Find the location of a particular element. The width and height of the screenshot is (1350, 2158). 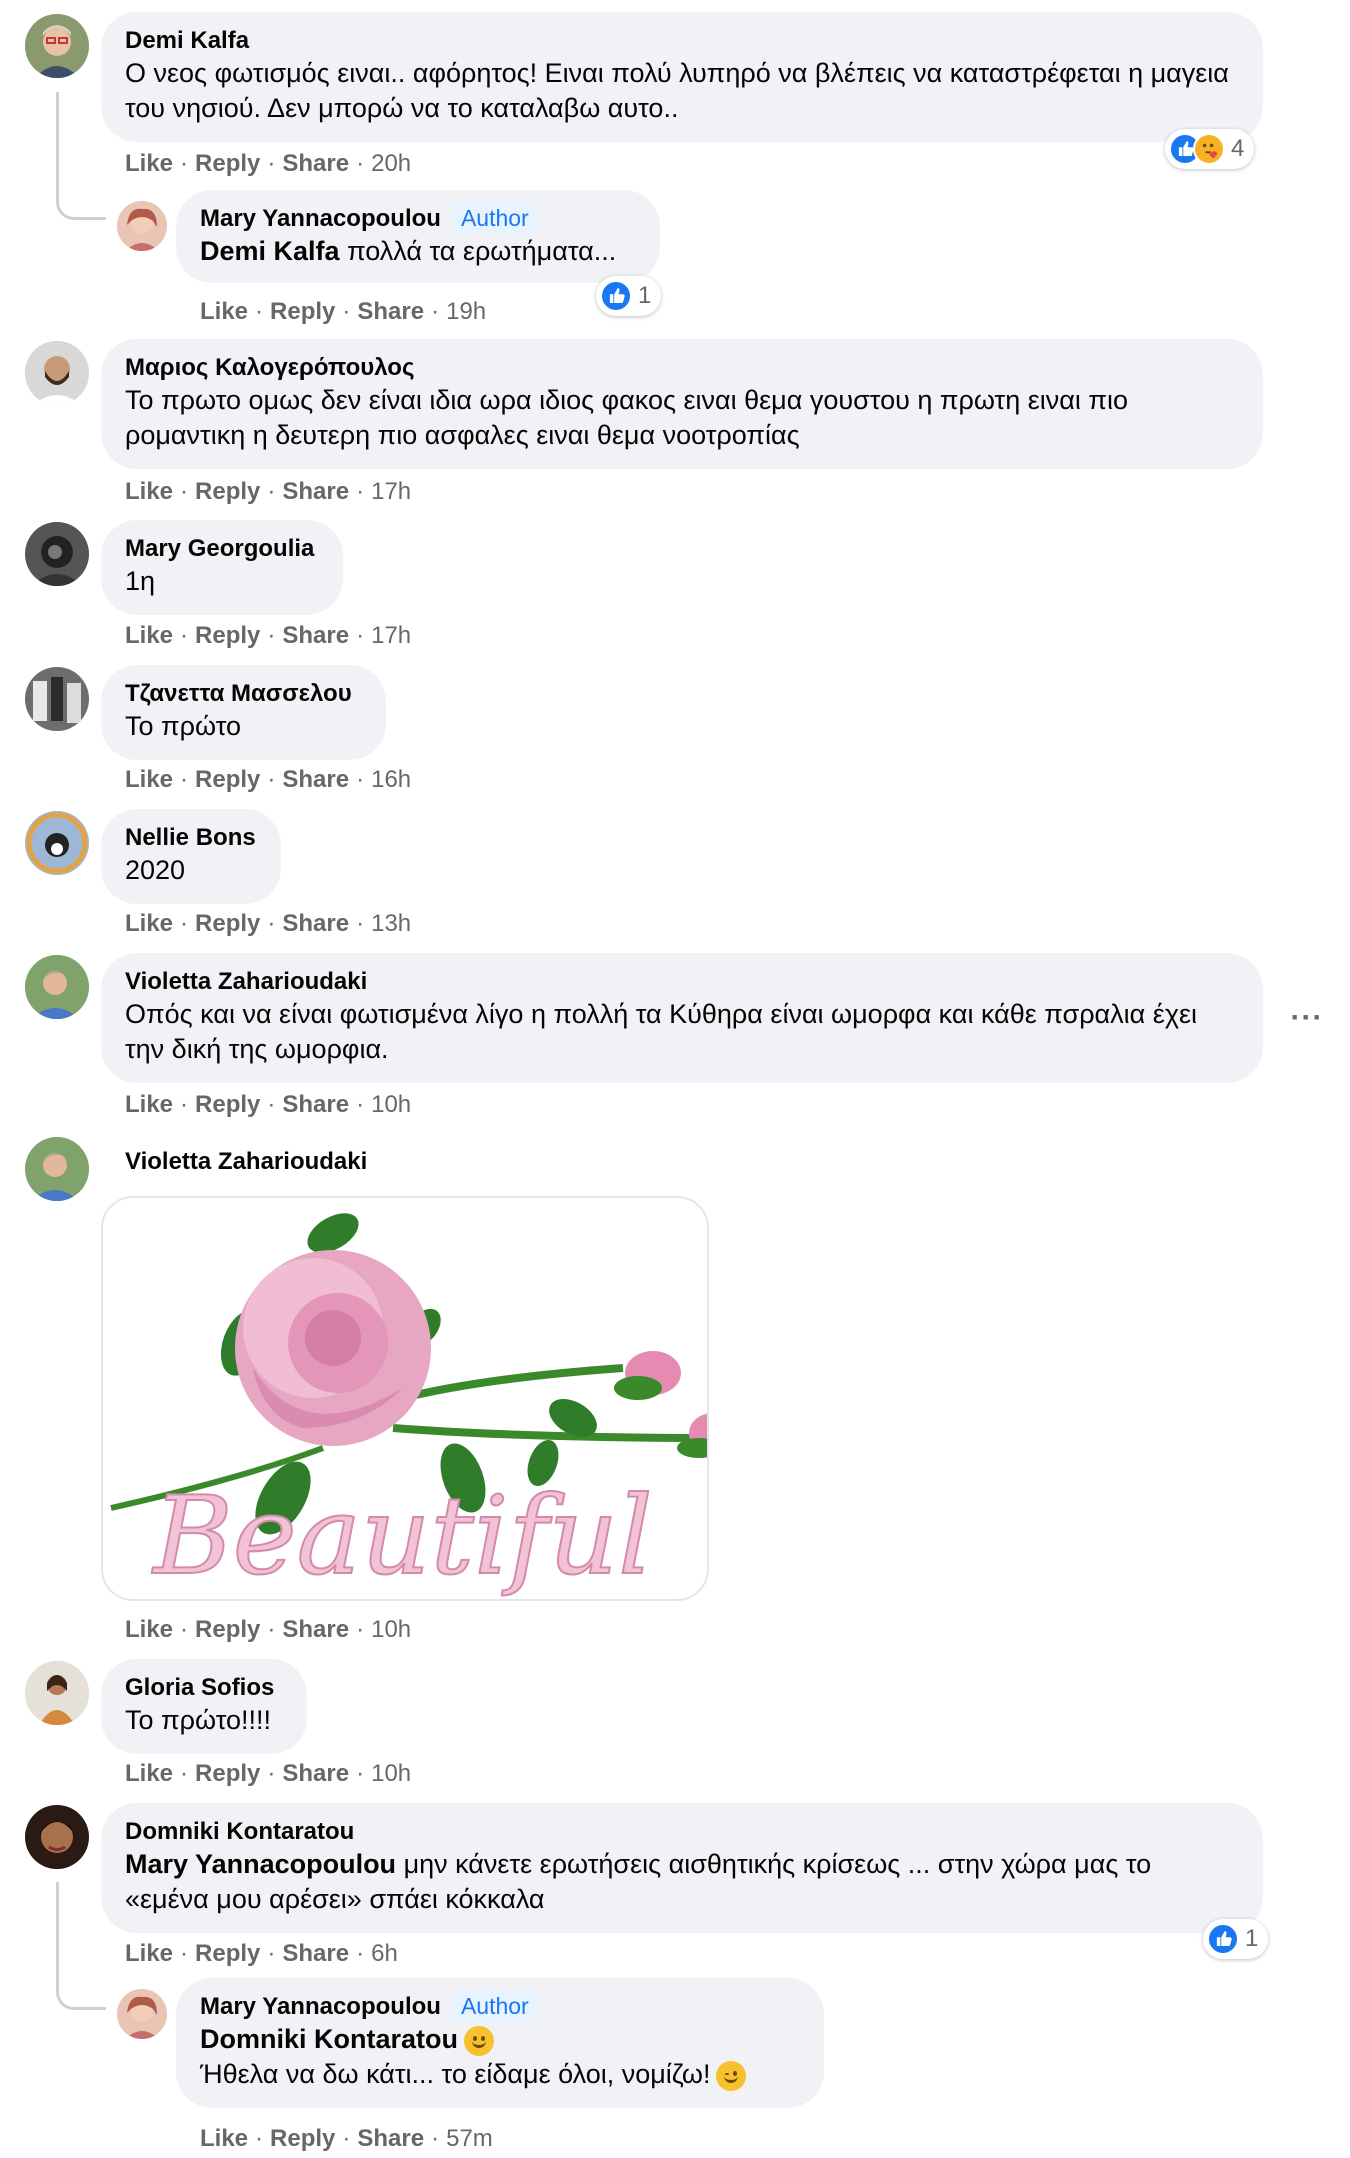

comment-actions: Like · Reply · Share · 10h is located at coordinates (268, 1104).